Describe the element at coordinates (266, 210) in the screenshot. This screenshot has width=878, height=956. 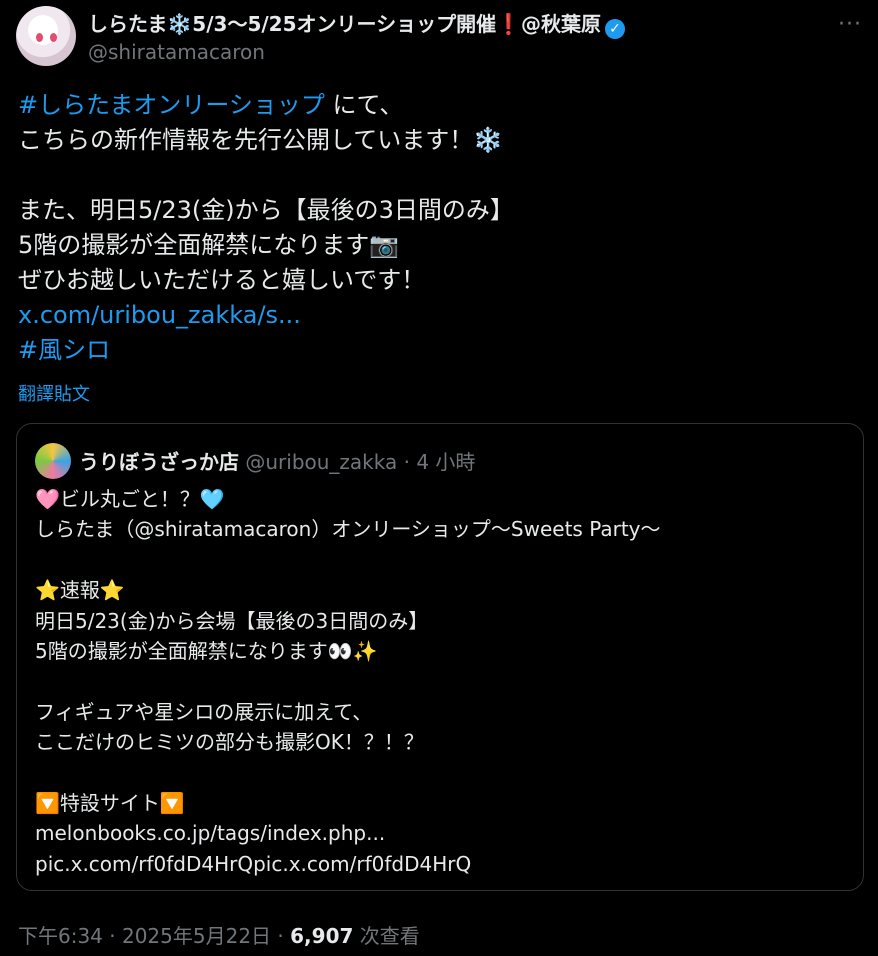
I see `tweet-line: また、明日5/23(金)から【最後の3日間のみ】` at that location.